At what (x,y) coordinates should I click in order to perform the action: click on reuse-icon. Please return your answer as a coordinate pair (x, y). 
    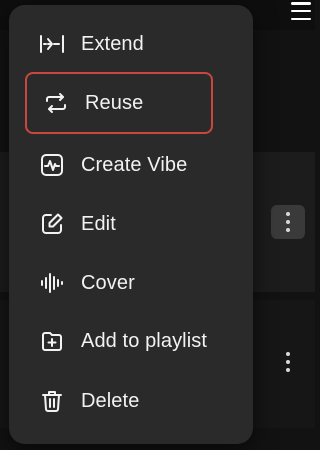
    Looking at the image, I should click on (56, 103).